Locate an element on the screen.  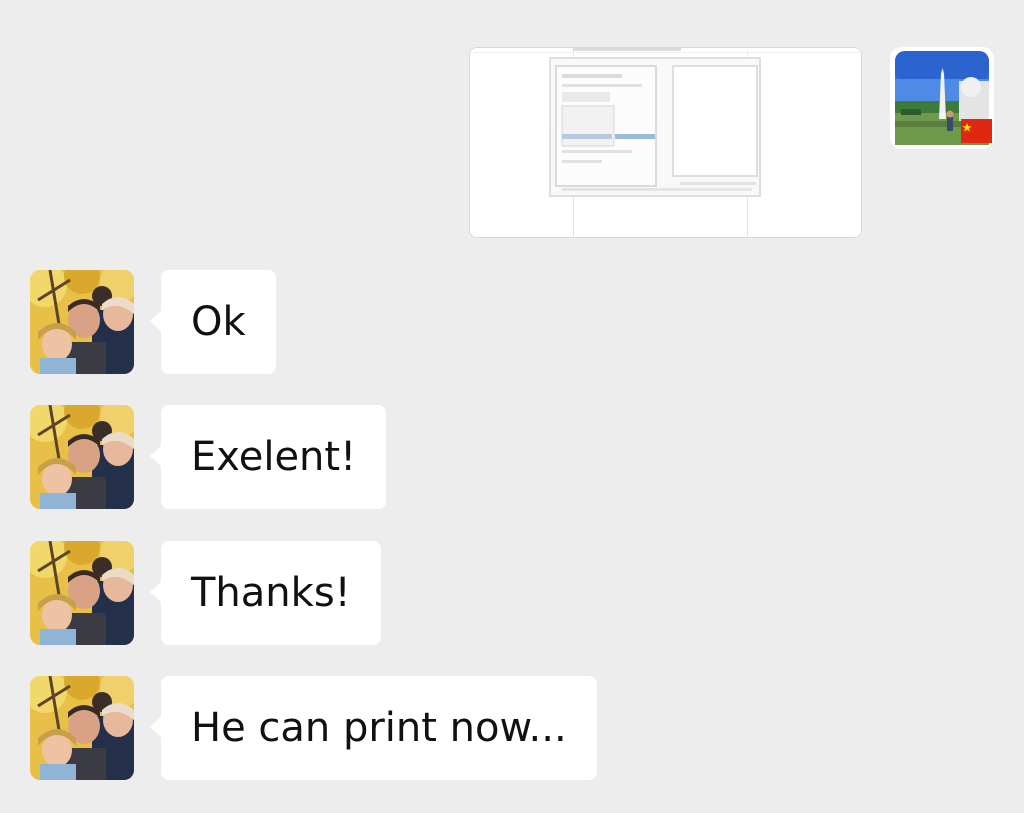
message-bubble: Ok is located at coordinates (213, 322).